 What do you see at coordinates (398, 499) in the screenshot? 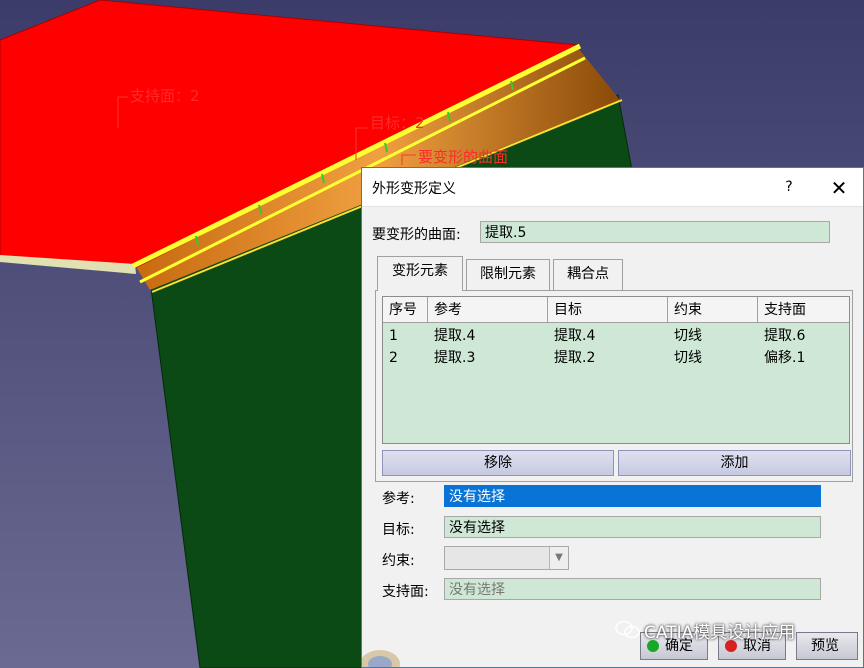
I see `reference-label: 参考:` at bounding box center [398, 499].